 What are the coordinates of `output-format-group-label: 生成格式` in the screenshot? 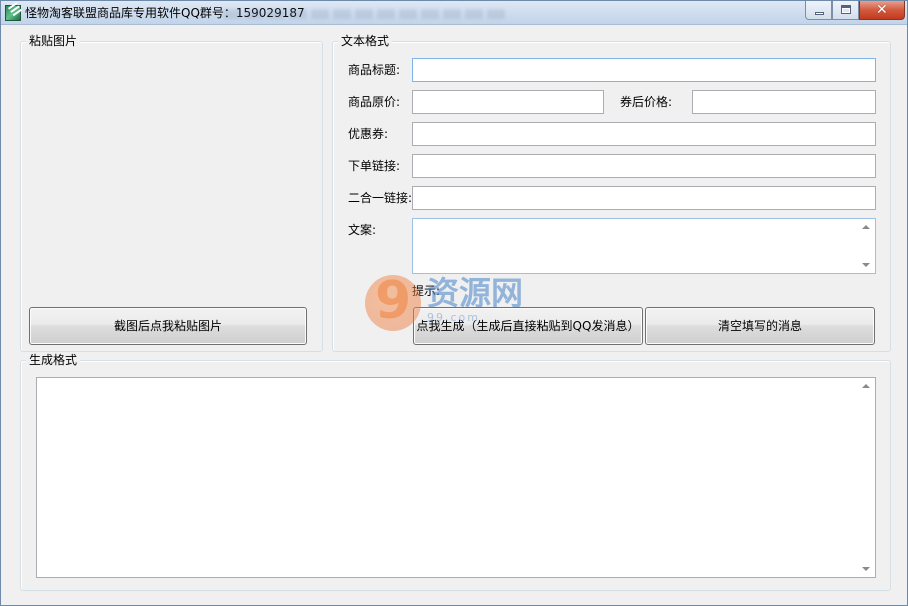 It's located at (53, 360).